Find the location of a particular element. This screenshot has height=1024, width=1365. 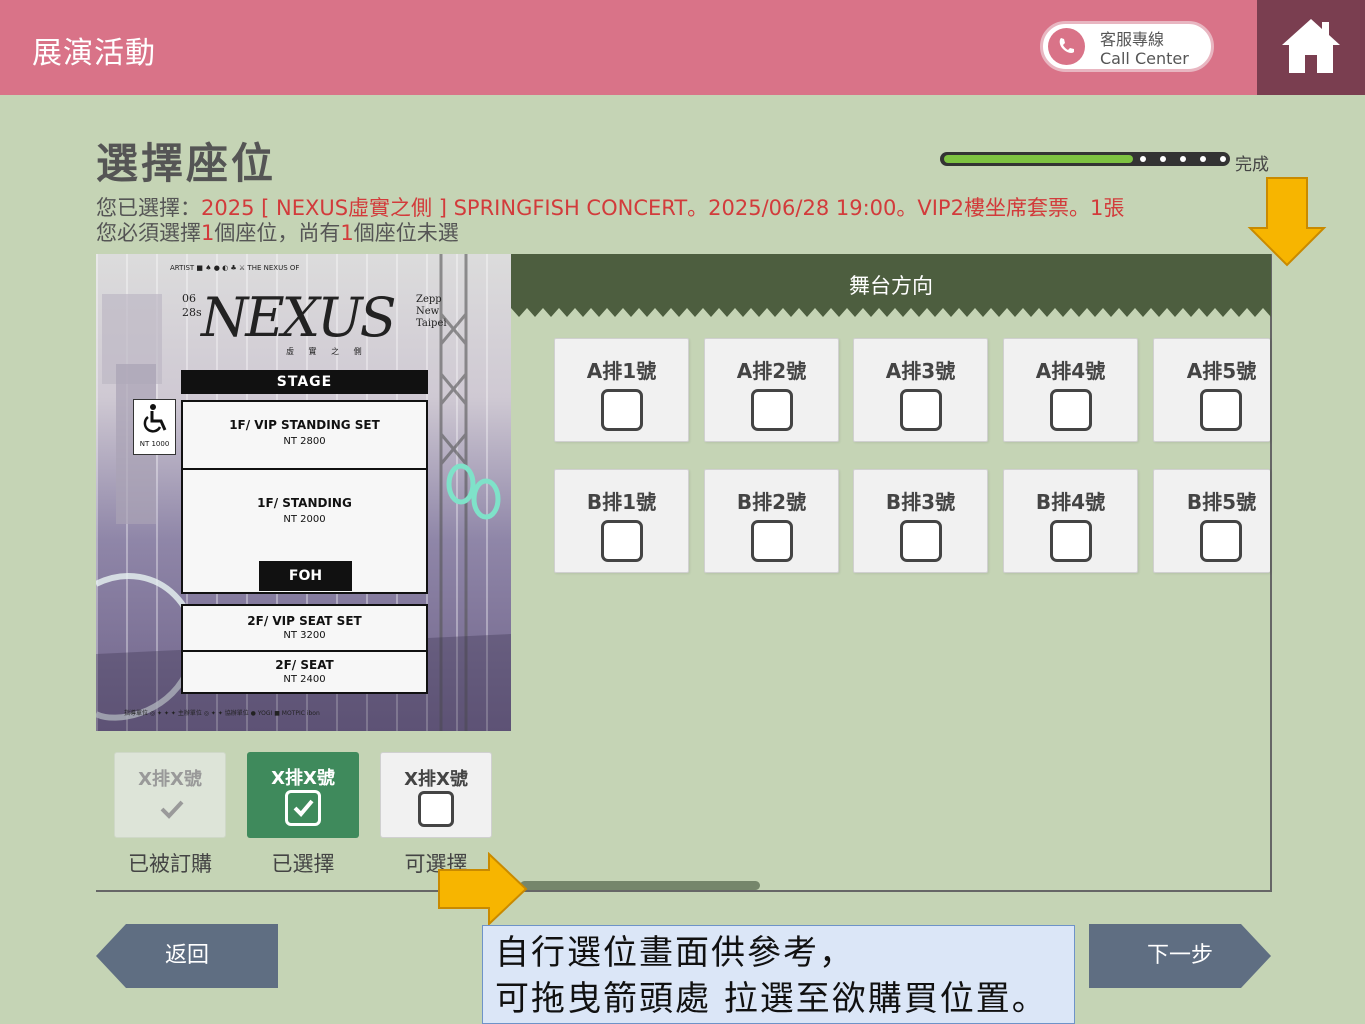

poster-subtitle: 虛 實 之 側 is located at coordinates (327, 351).